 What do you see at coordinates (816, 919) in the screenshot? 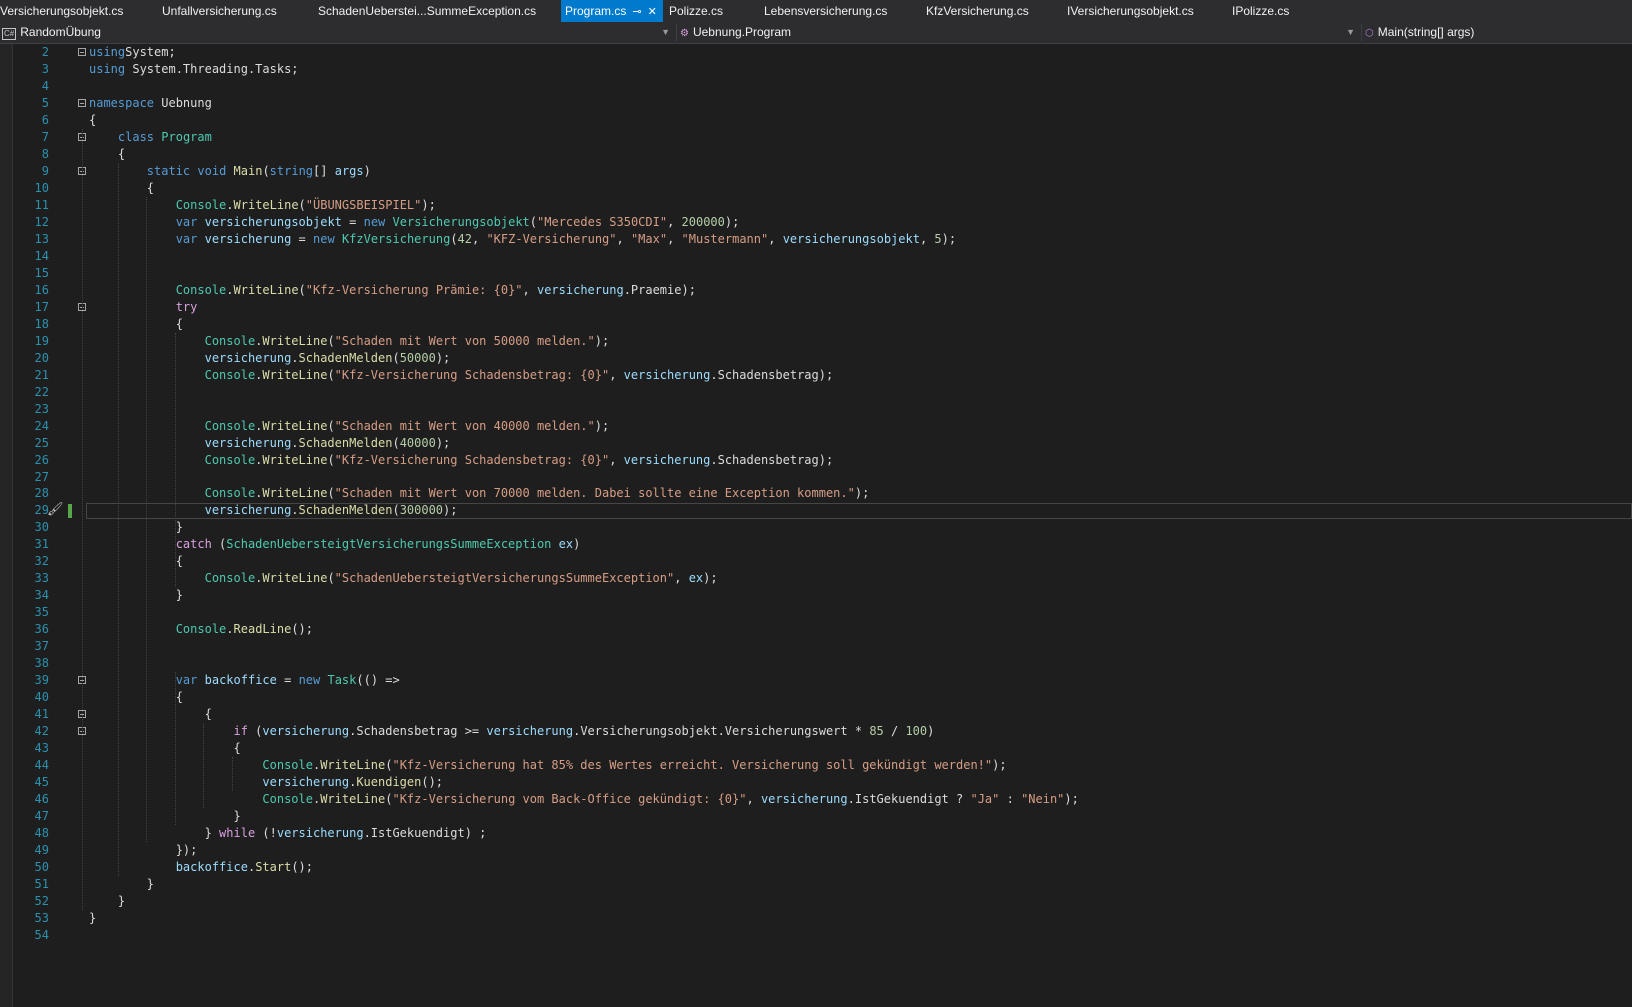
I see `code-line: 53}` at bounding box center [816, 919].